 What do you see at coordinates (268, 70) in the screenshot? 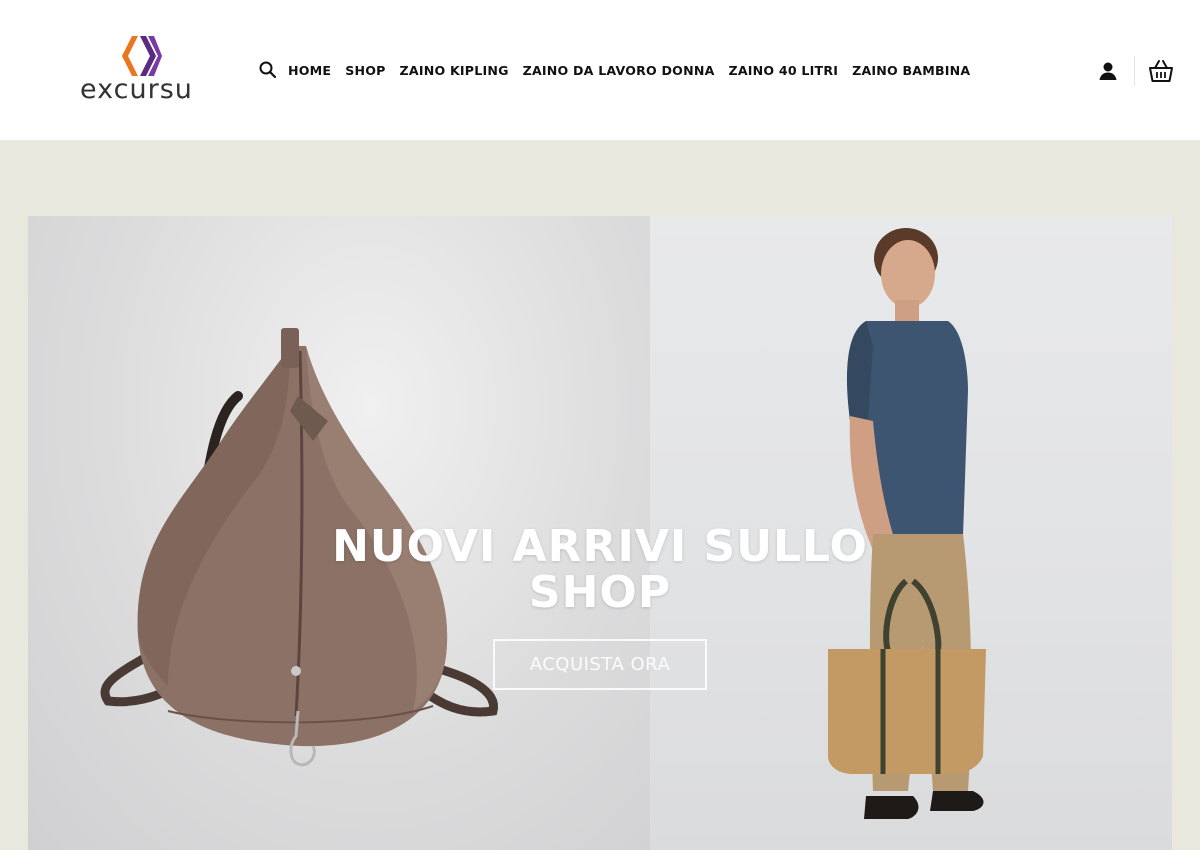
I see `search-icon` at bounding box center [268, 70].